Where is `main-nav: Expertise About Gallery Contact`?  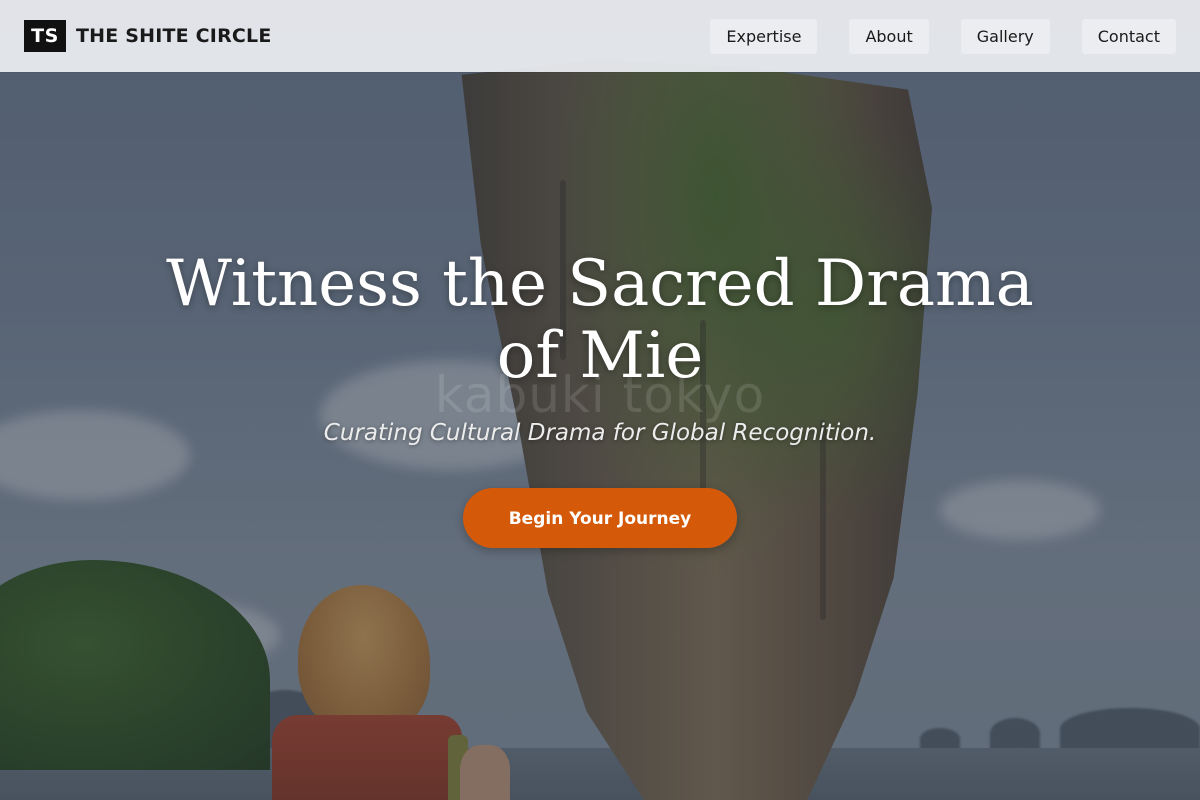 main-nav: Expertise About Gallery Contact is located at coordinates (943, 36).